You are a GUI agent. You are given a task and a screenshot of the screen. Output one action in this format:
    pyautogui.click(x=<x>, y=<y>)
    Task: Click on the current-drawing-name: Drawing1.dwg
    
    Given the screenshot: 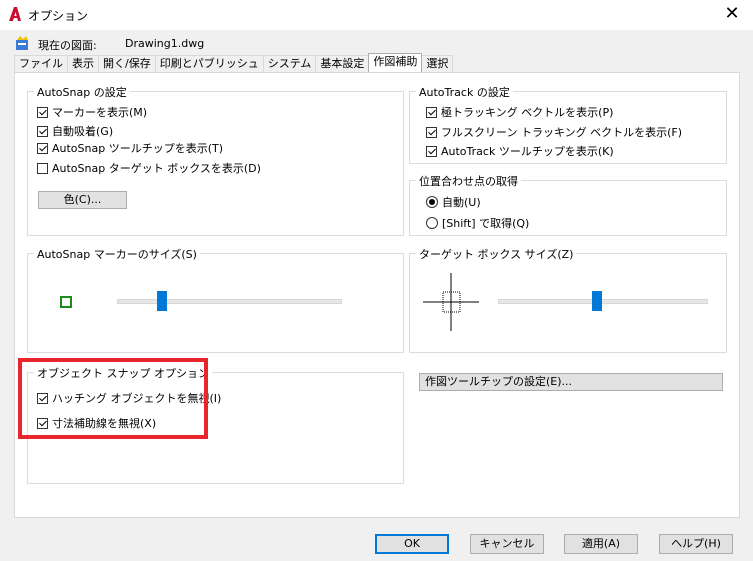 What is the action you would take?
    pyautogui.click(x=165, y=43)
    